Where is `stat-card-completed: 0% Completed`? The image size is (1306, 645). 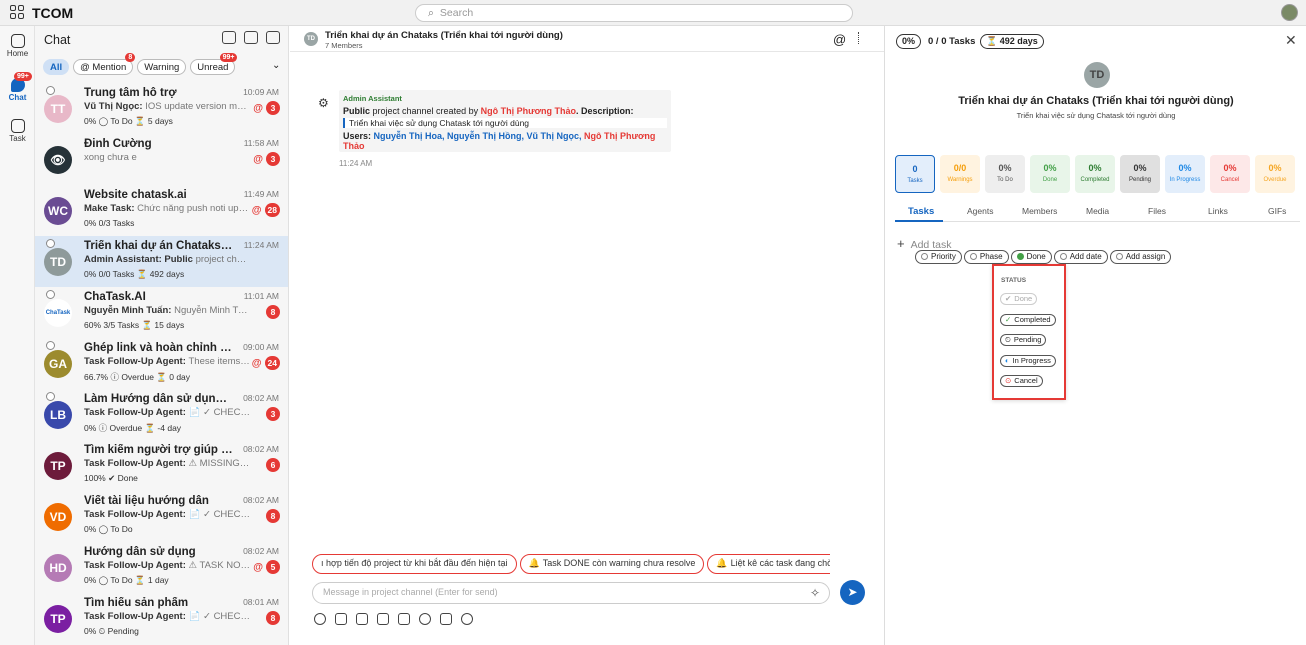
stat-card-completed: 0% Completed is located at coordinates (1095, 174).